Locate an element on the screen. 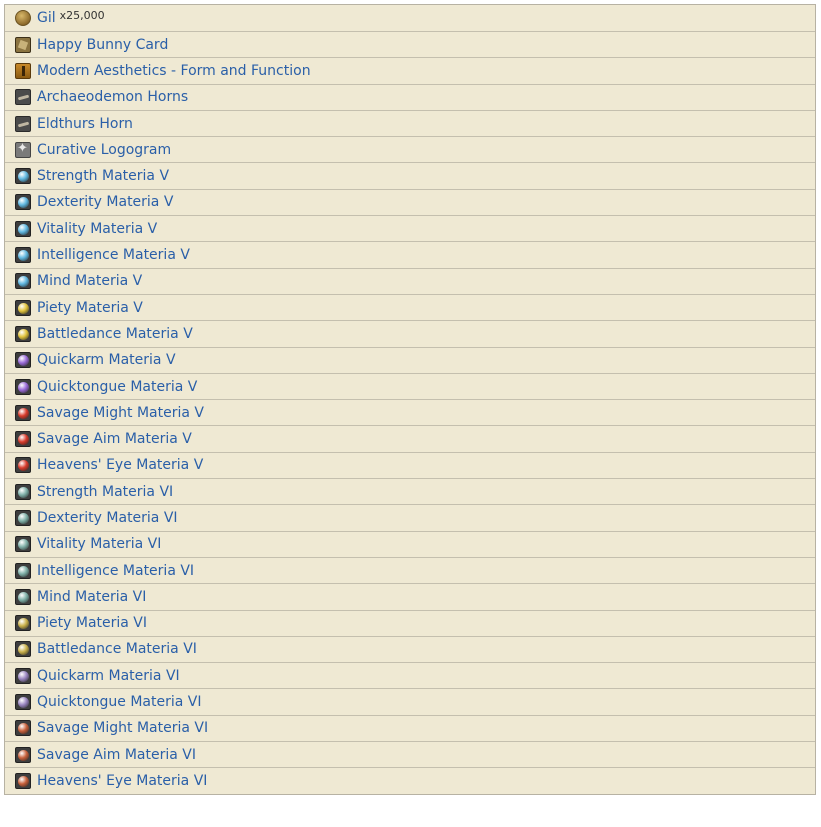 The width and height of the screenshot is (821, 827). item-link: Heavens' Eye Materia V is located at coordinates (120, 465).